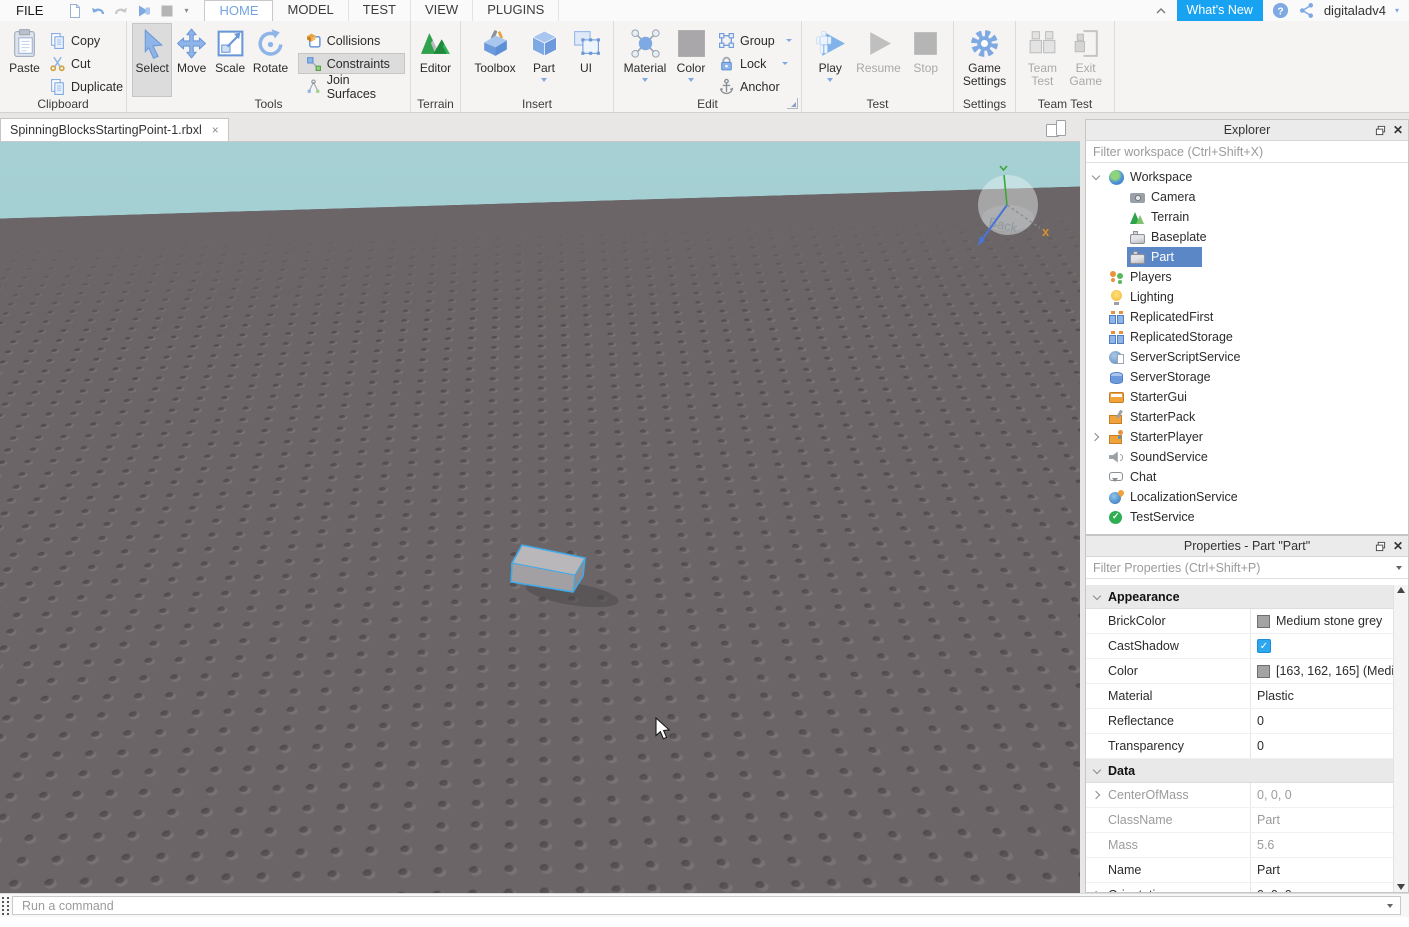  Describe the element at coordinates (1247, 397) in the screenshot. I see `explorer-item-startergui: StarterGui` at that location.